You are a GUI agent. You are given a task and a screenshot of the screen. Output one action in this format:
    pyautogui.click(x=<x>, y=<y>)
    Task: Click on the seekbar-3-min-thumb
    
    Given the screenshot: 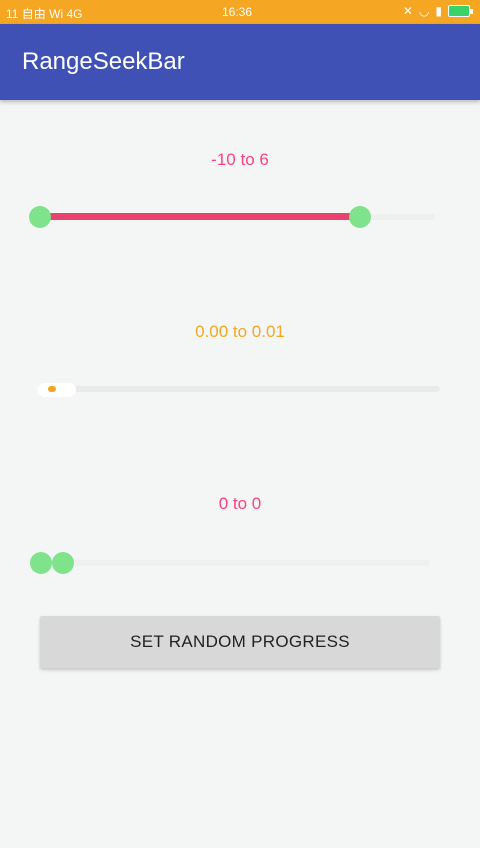 What is the action you would take?
    pyautogui.click(x=41, y=563)
    